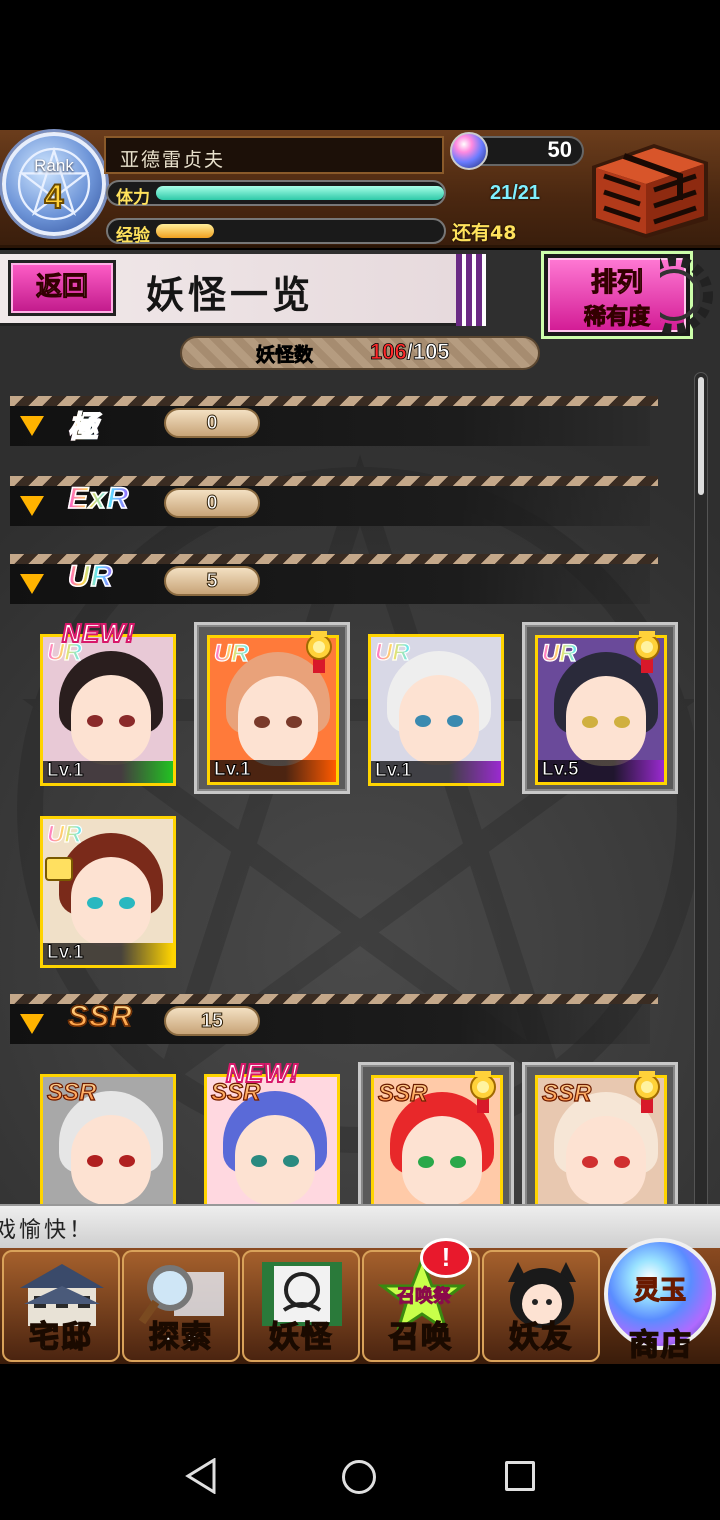  What do you see at coordinates (420, 1337) in the screenshot?
I see `nav-label: 召唤` at bounding box center [420, 1337].